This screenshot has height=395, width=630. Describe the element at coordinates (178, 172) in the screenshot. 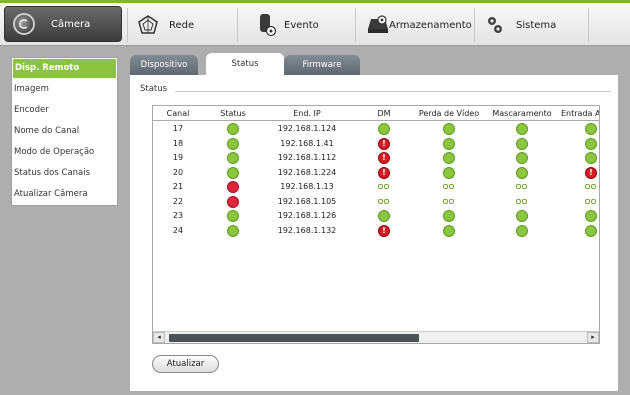

I see `channel-number: 20` at that location.